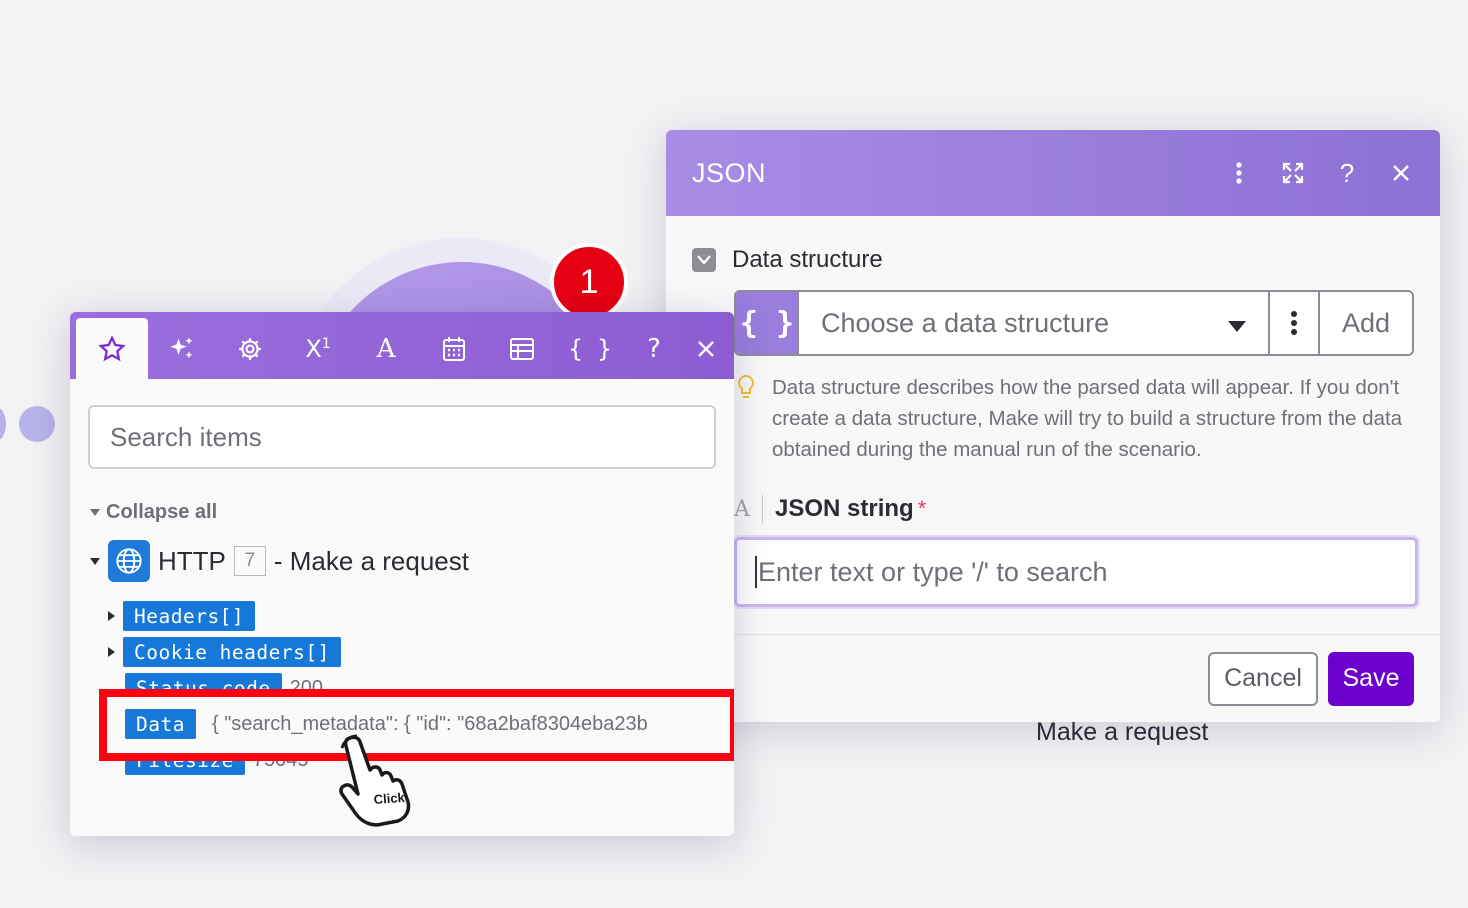  I want to click on calendar-icon, so click(454, 348).